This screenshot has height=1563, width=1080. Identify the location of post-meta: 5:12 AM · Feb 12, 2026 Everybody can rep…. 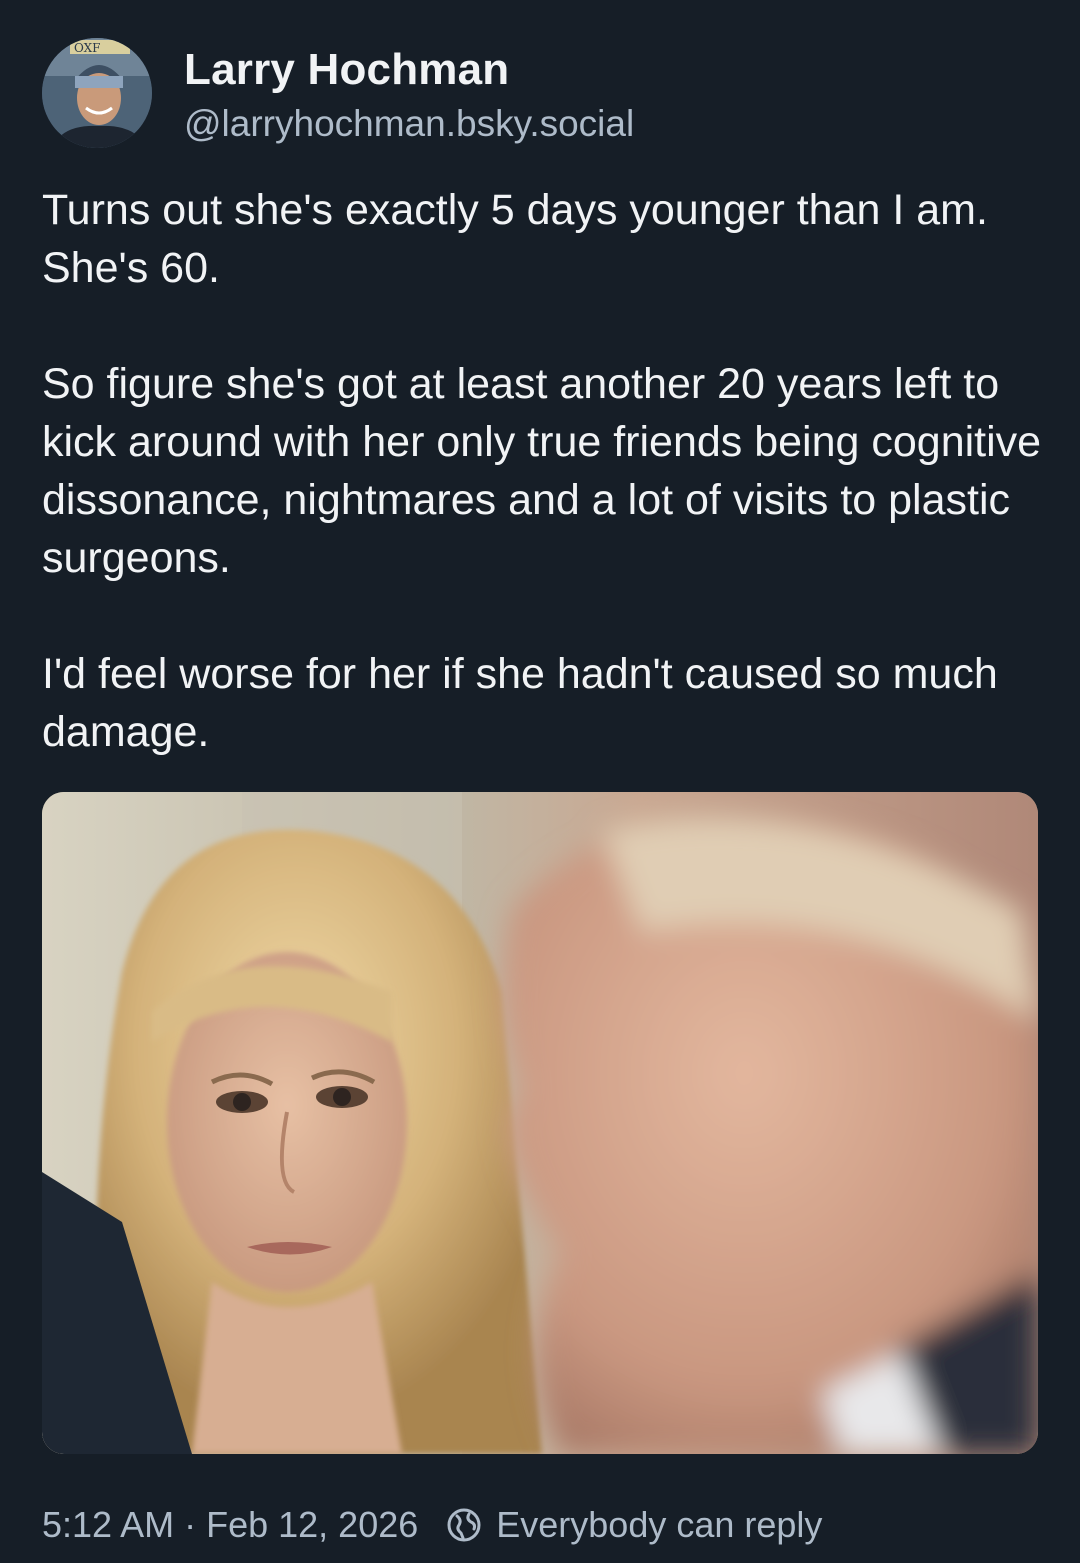
(432, 1525).